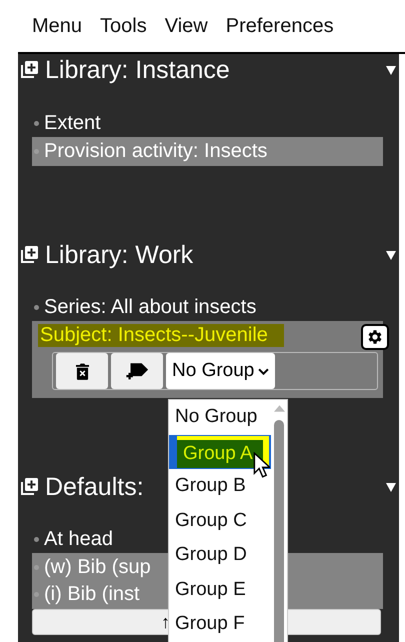  I want to click on section-title: Library: Instance, so click(137, 70).